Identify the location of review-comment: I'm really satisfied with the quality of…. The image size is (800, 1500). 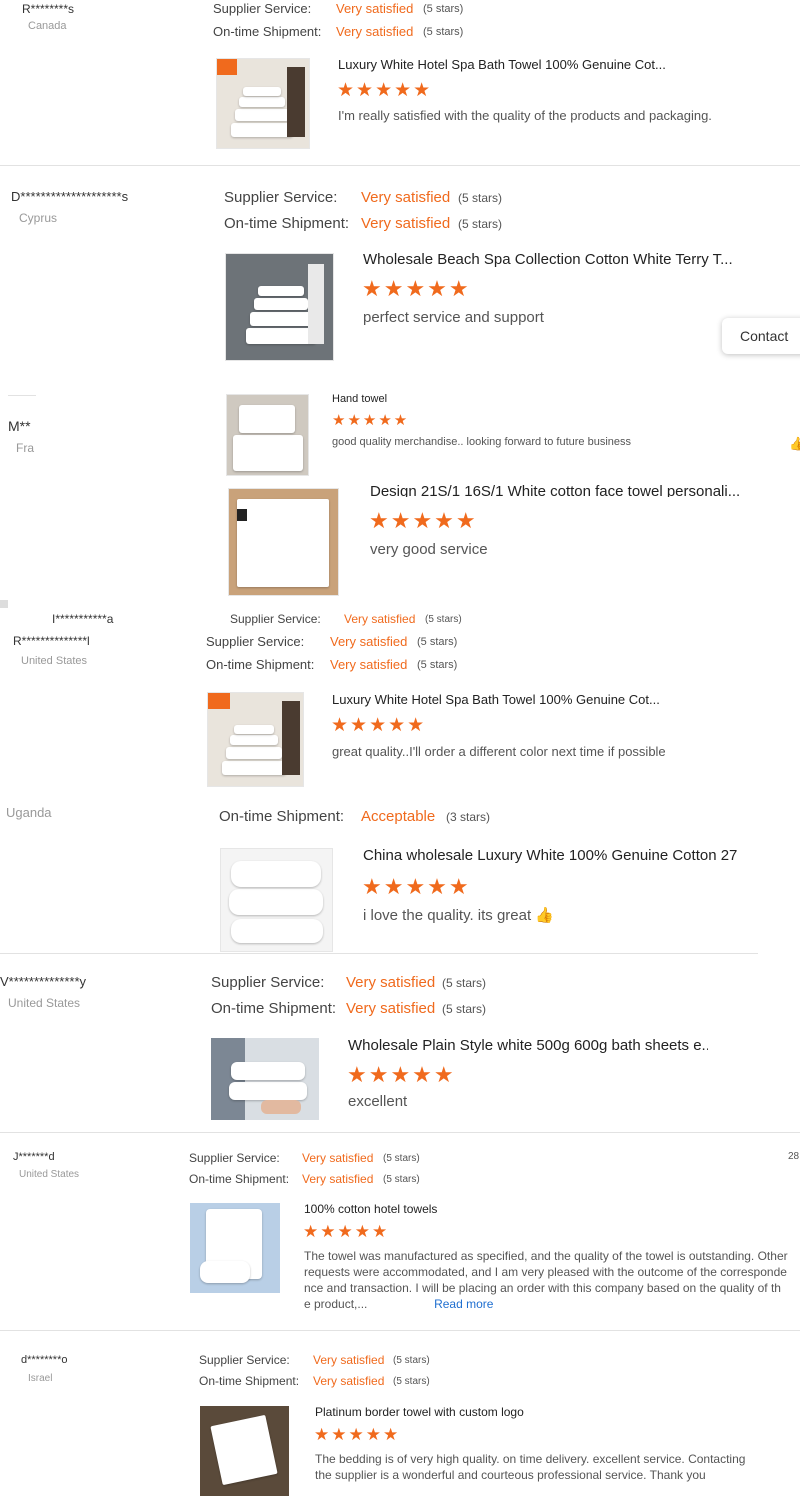
(525, 115).